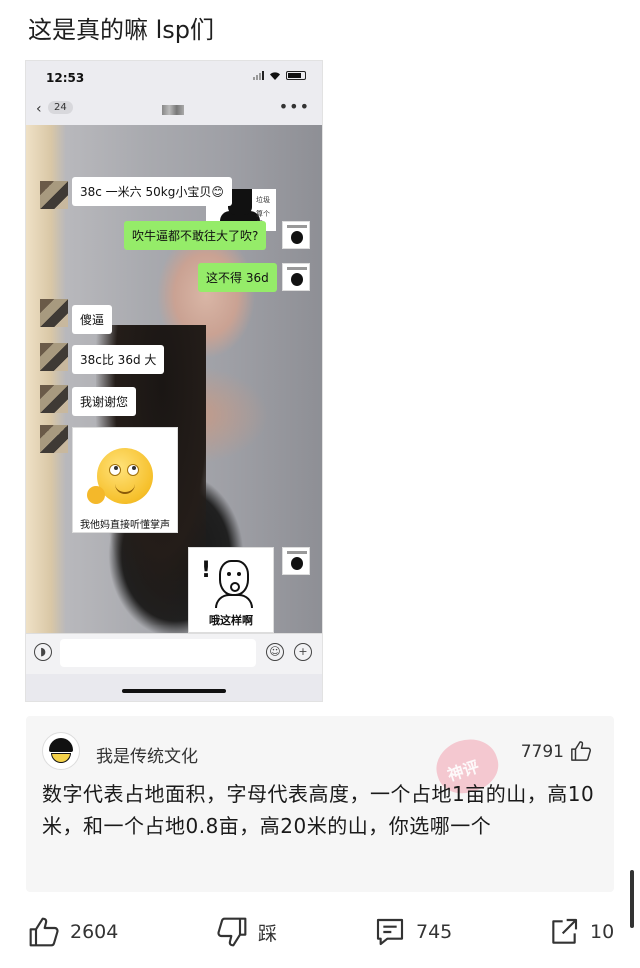  I want to click on status-time: 12:53, so click(65, 78).